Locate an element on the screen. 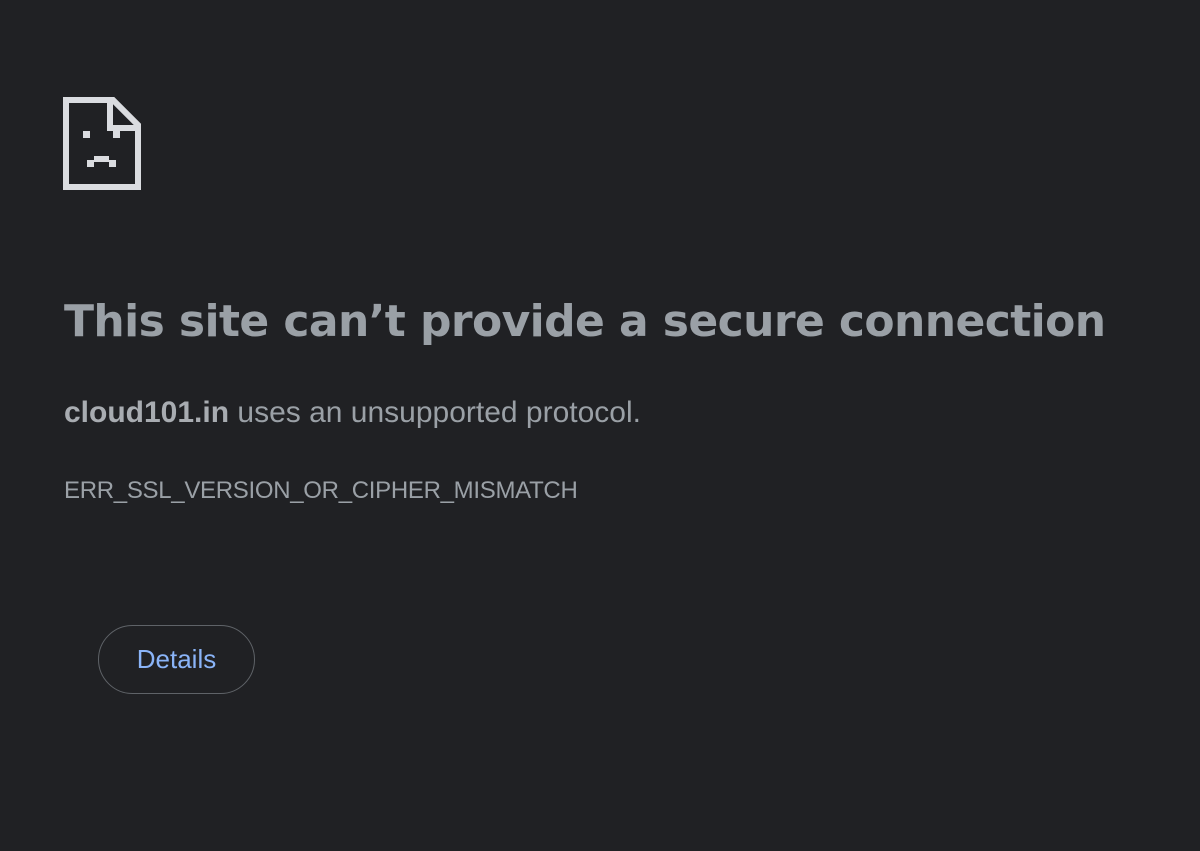 This screenshot has width=1200, height=851. error-domain: cloud101.in is located at coordinates (147, 412).